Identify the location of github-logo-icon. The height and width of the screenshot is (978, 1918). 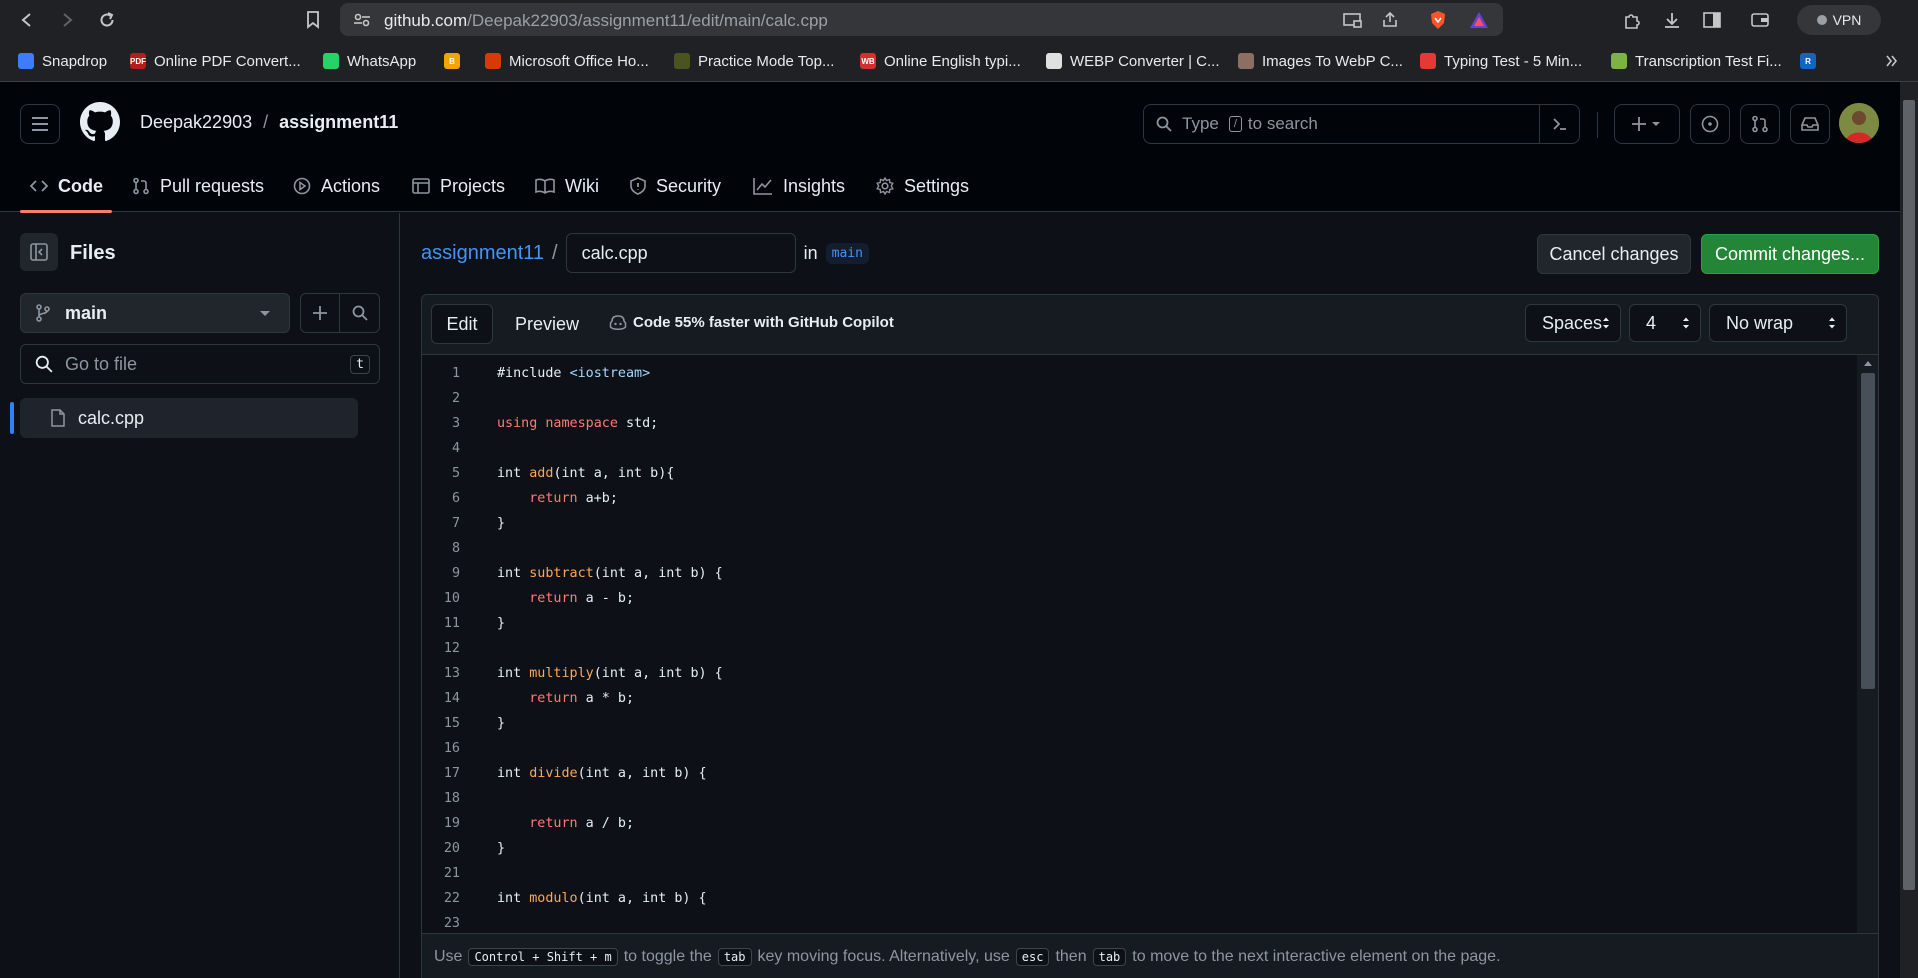
(100, 122).